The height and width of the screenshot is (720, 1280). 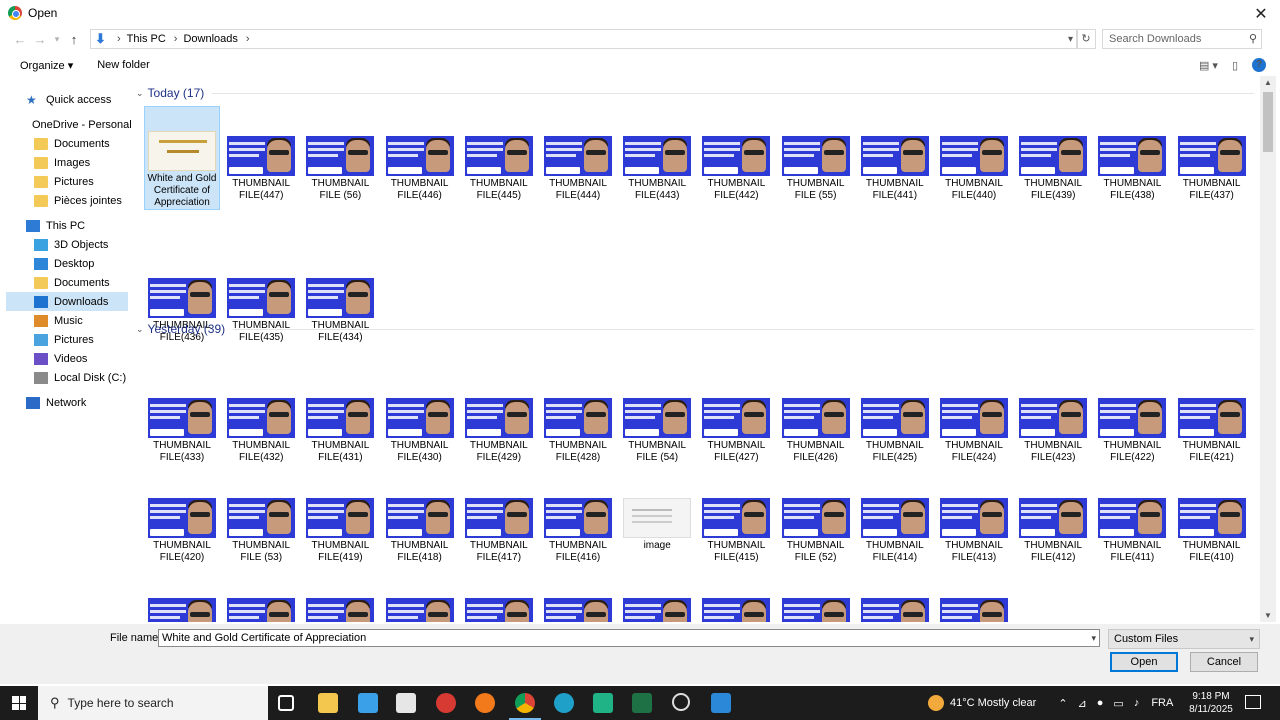 What do you see at coordinates (974, 416) in the screenshot?
I see `file-item: THUMBNAIL FILE(424)` at bounding box center [974, 416].